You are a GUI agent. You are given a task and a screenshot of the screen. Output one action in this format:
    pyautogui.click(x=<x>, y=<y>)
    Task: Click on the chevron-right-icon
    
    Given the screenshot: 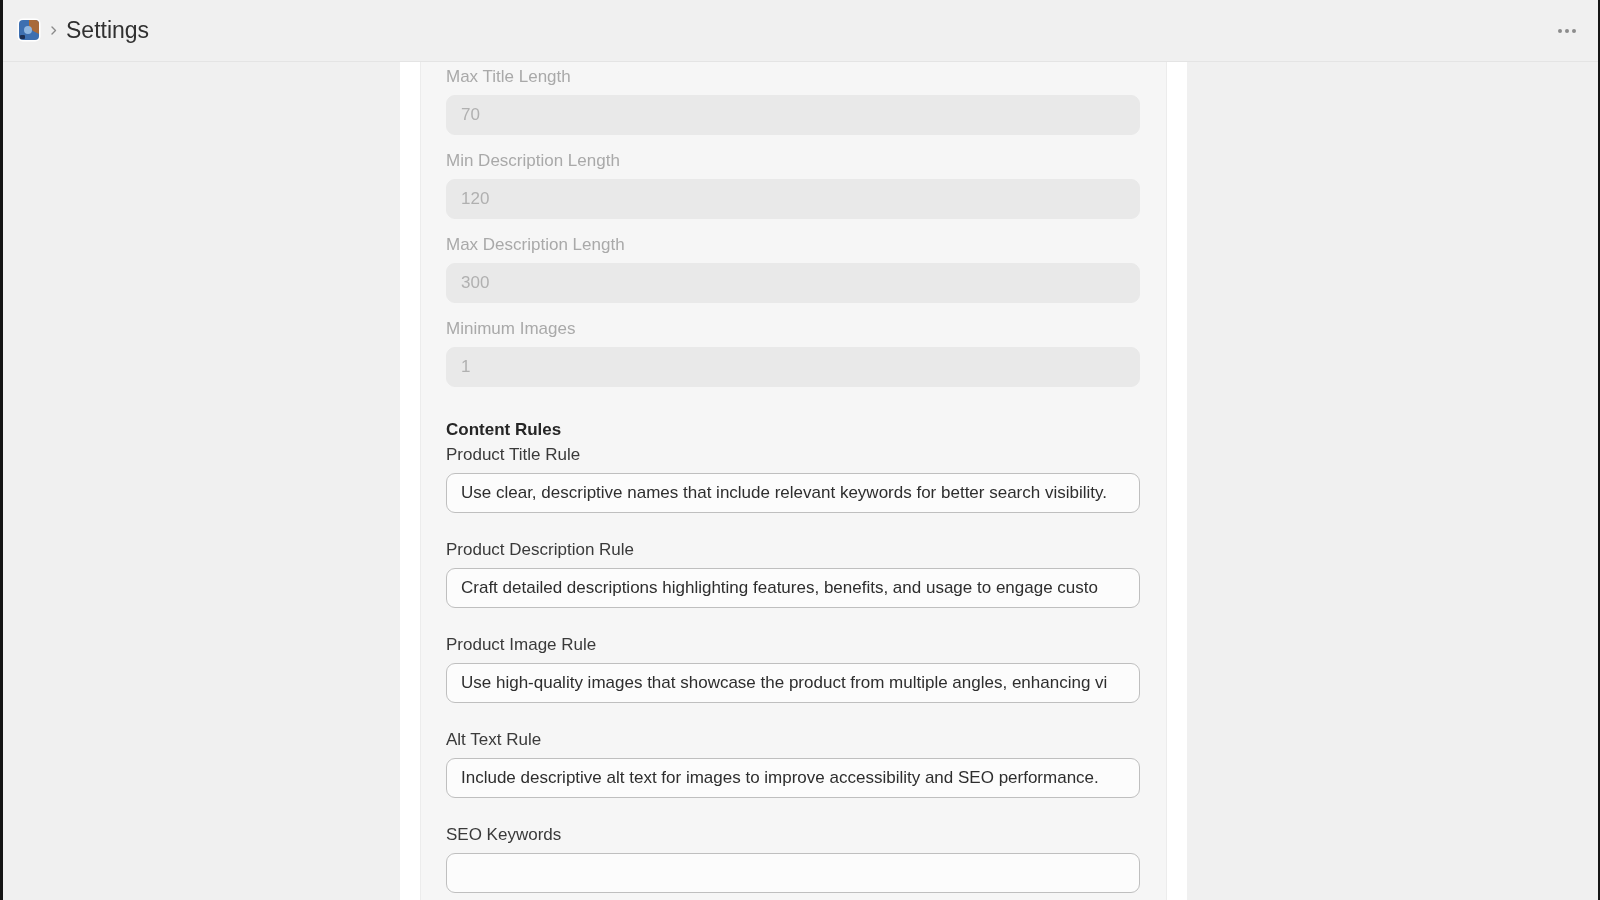 What is the action you would take?
    pyautogui.click(x=54, y=30)
    